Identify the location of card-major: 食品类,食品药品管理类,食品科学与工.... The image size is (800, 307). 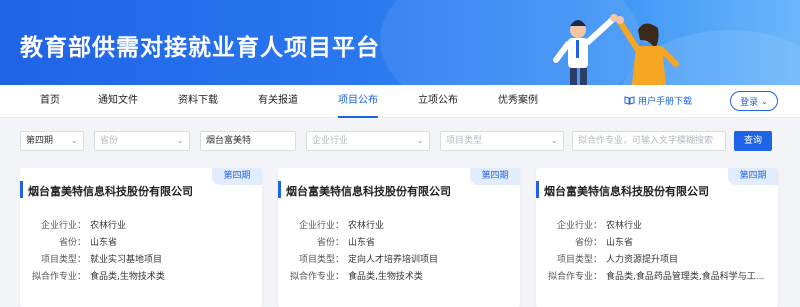
(685, 277).